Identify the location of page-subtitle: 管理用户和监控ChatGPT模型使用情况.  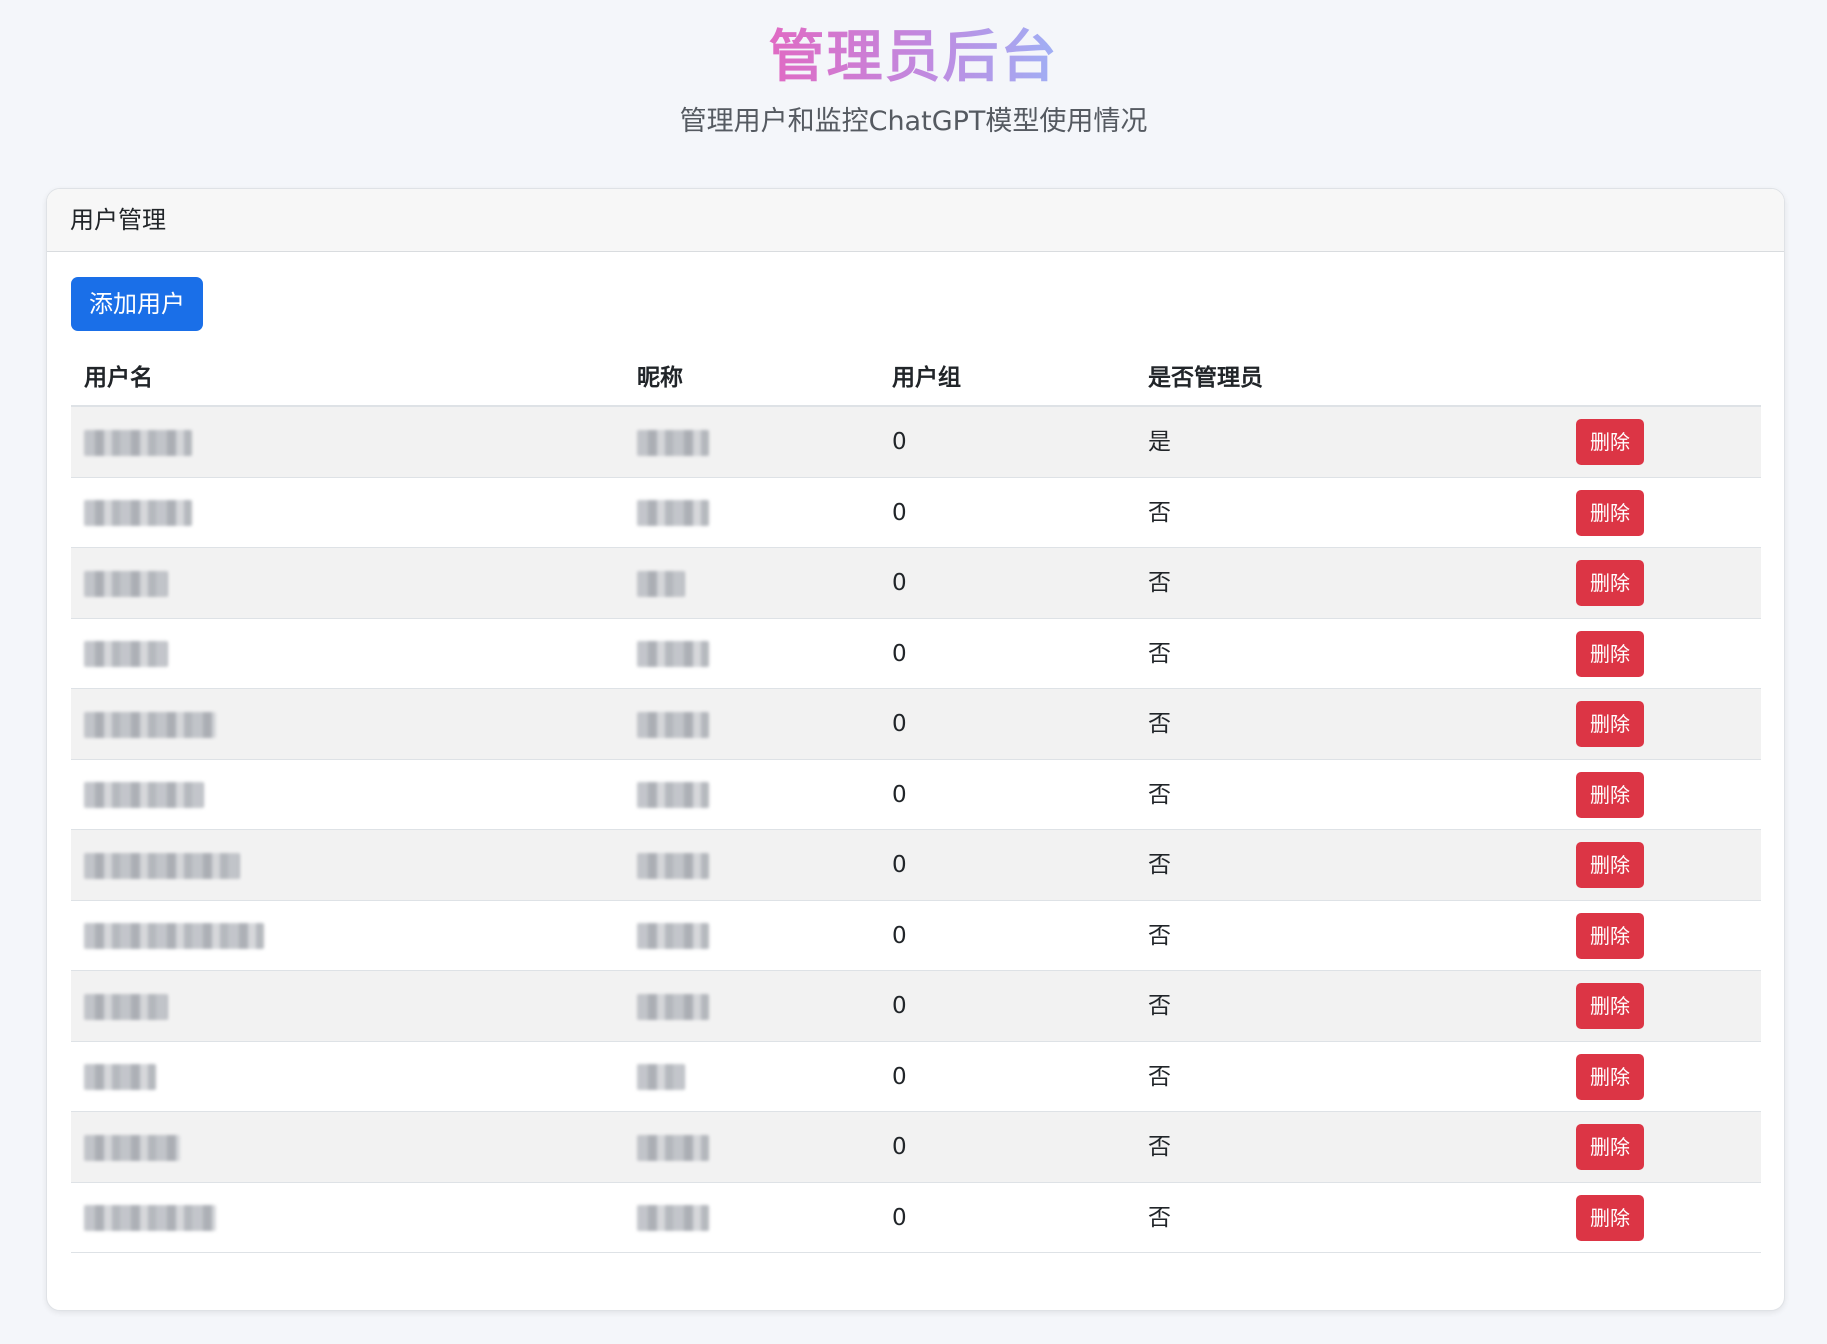
(913, 121).